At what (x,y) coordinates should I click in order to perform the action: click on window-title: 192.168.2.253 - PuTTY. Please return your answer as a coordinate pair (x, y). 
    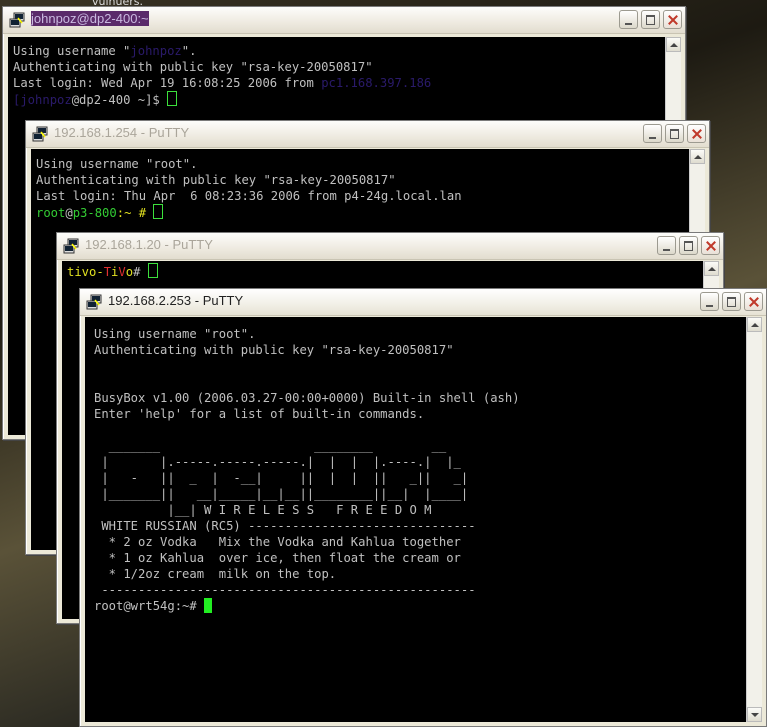
    Looking at the image, I should click on (176, 300).